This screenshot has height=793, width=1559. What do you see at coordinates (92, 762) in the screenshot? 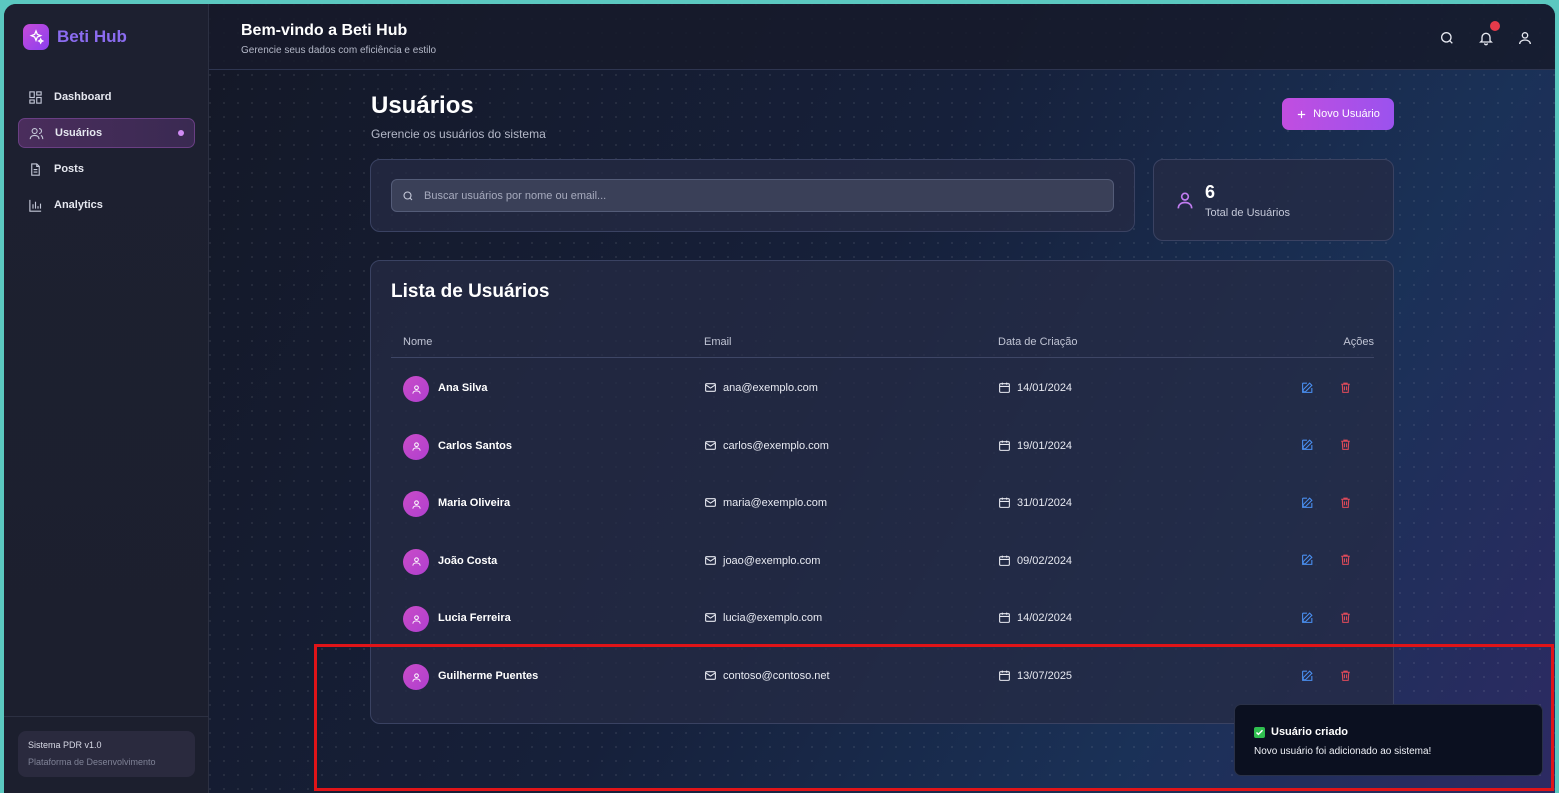
I see `system-subtitle: Plataforma de Desenvolvimento` at bounding box center [92, 762].